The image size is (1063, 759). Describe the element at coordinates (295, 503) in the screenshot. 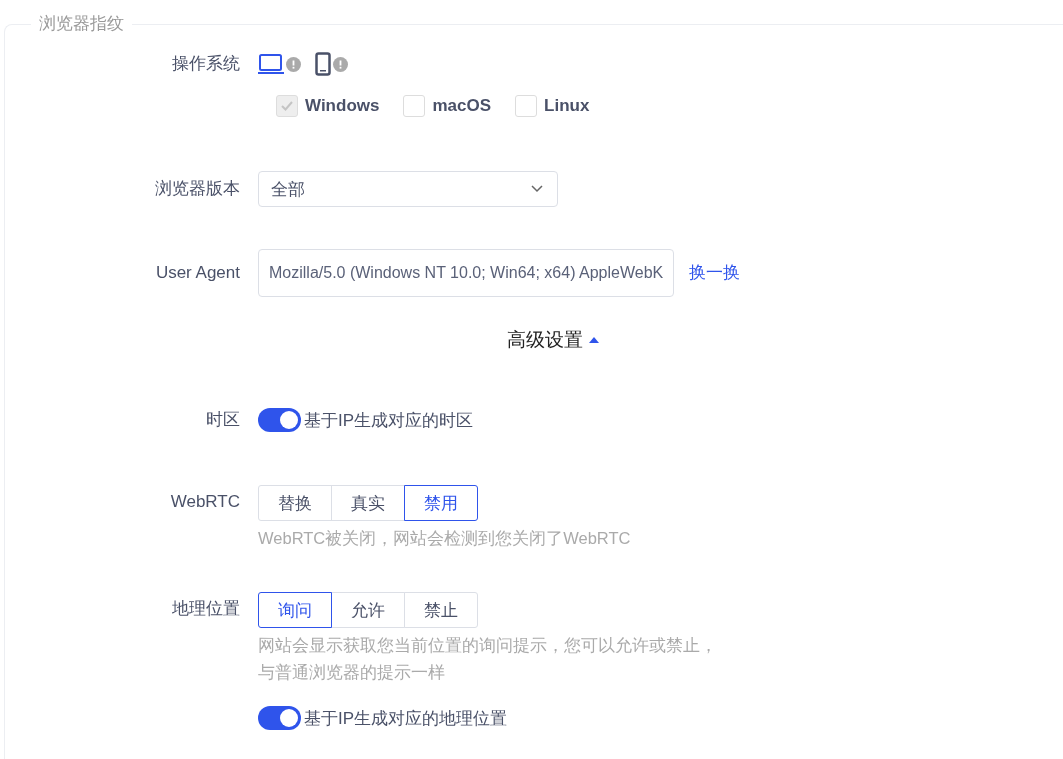

I see `segment-option: 替换` at that location.